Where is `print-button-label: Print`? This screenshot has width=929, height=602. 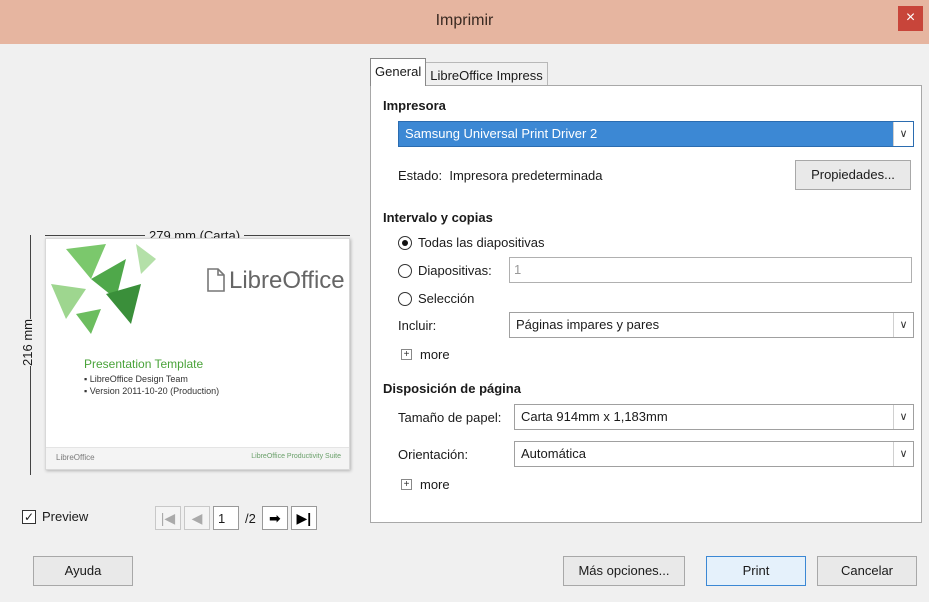
print-button-label: Print is located at coordinates (756, 570).